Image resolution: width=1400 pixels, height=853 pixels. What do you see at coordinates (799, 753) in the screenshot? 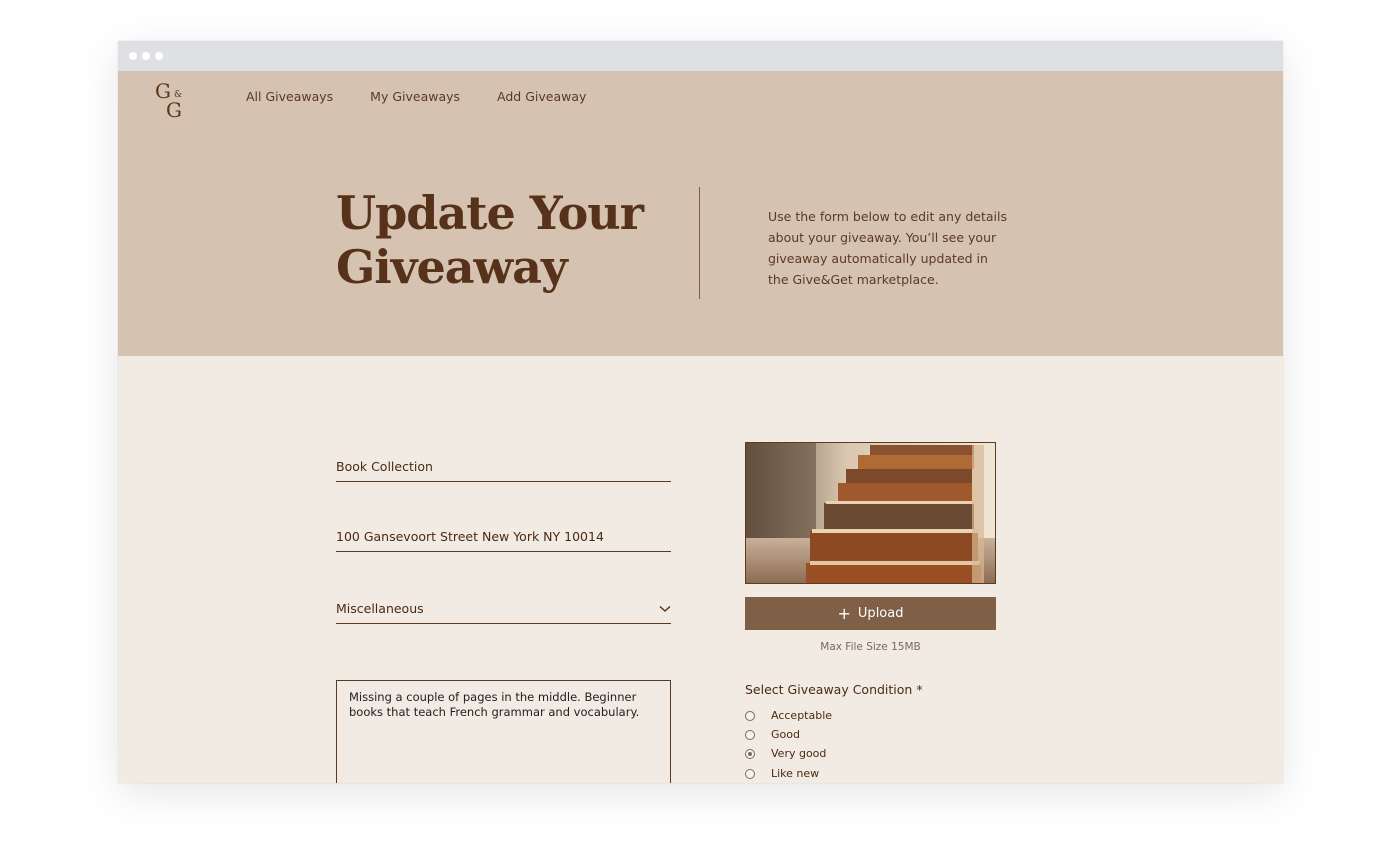
I see `condition-label: Very good` at bounding box center [799, 753].